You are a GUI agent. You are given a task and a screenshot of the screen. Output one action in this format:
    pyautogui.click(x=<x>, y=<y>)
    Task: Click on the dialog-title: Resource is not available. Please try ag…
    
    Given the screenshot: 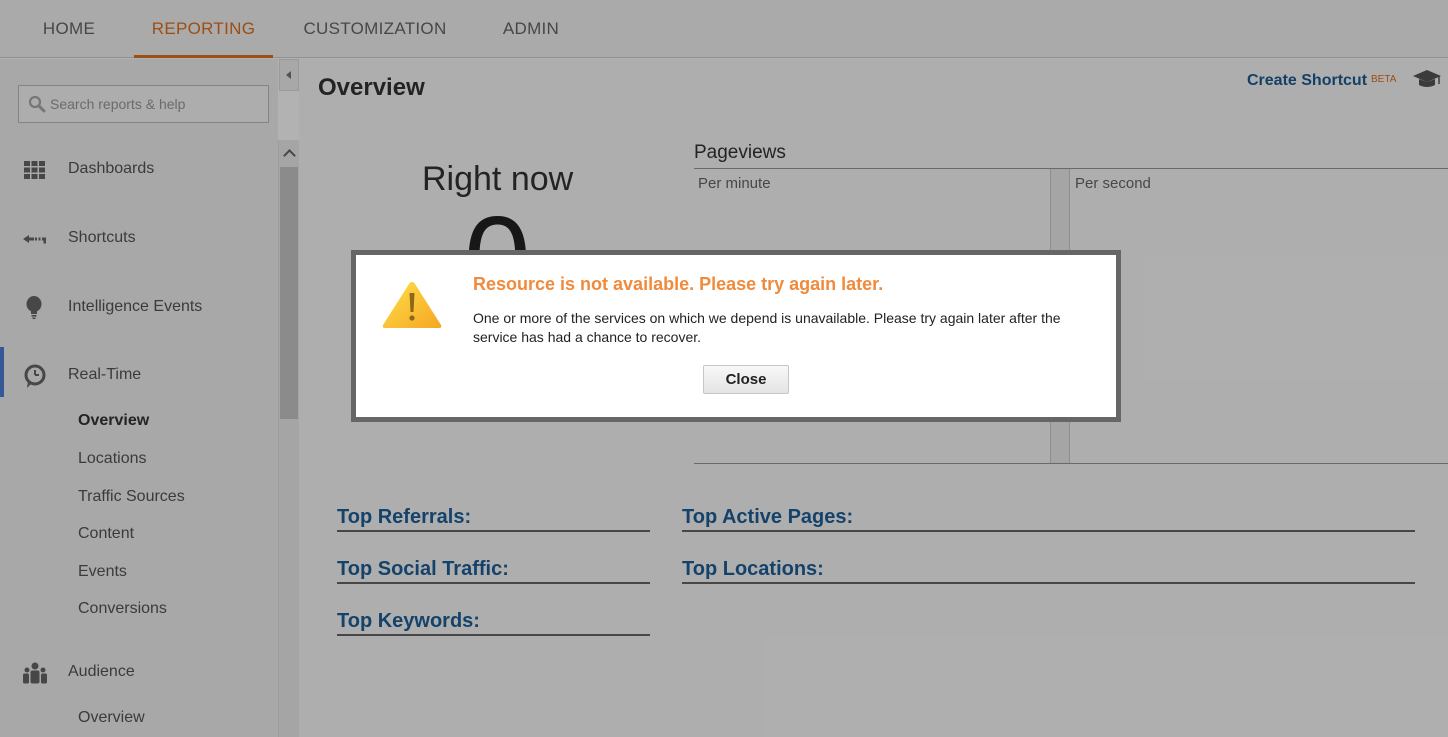 What is the action you would take?
    pyautogui.click(x=678, y=284)
    